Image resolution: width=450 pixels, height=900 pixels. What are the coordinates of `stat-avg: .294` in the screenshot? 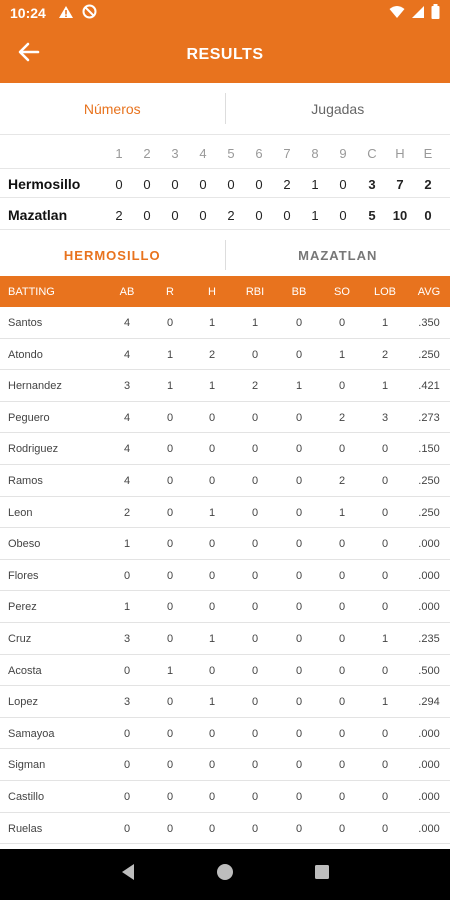 It's located at (429, 702).